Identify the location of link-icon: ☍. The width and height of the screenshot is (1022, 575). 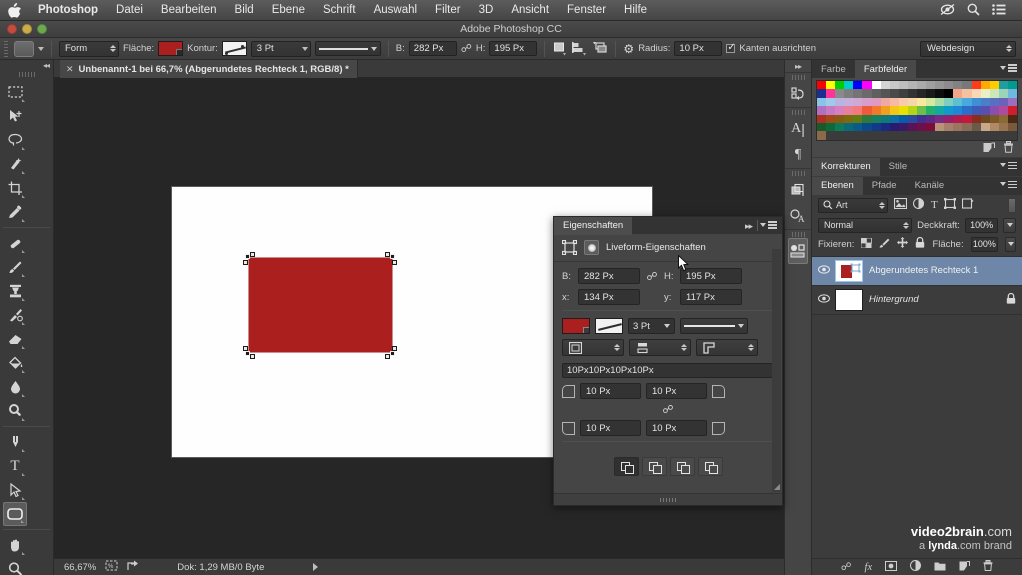
(652, 276).